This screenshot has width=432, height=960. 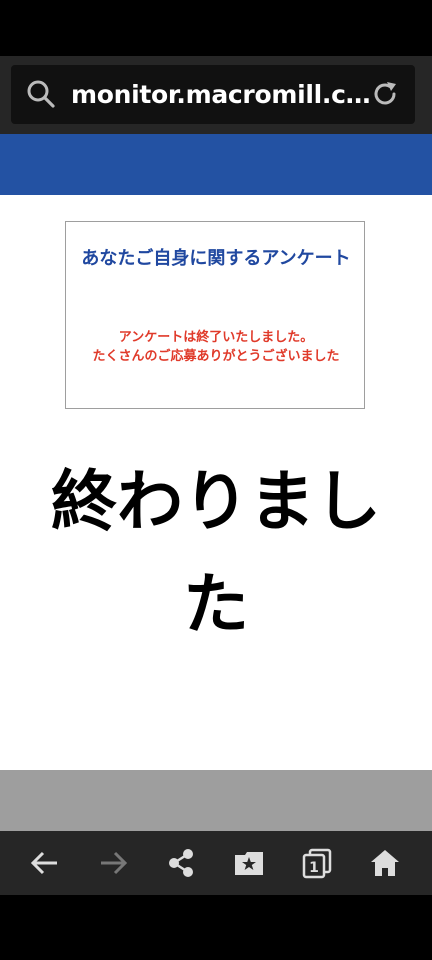 What do you see at coordinates (216, 337) in the screenshot?
I see `survey-message-line-1: アンケートは終了いたしました。` at bounding box center [216, 337].